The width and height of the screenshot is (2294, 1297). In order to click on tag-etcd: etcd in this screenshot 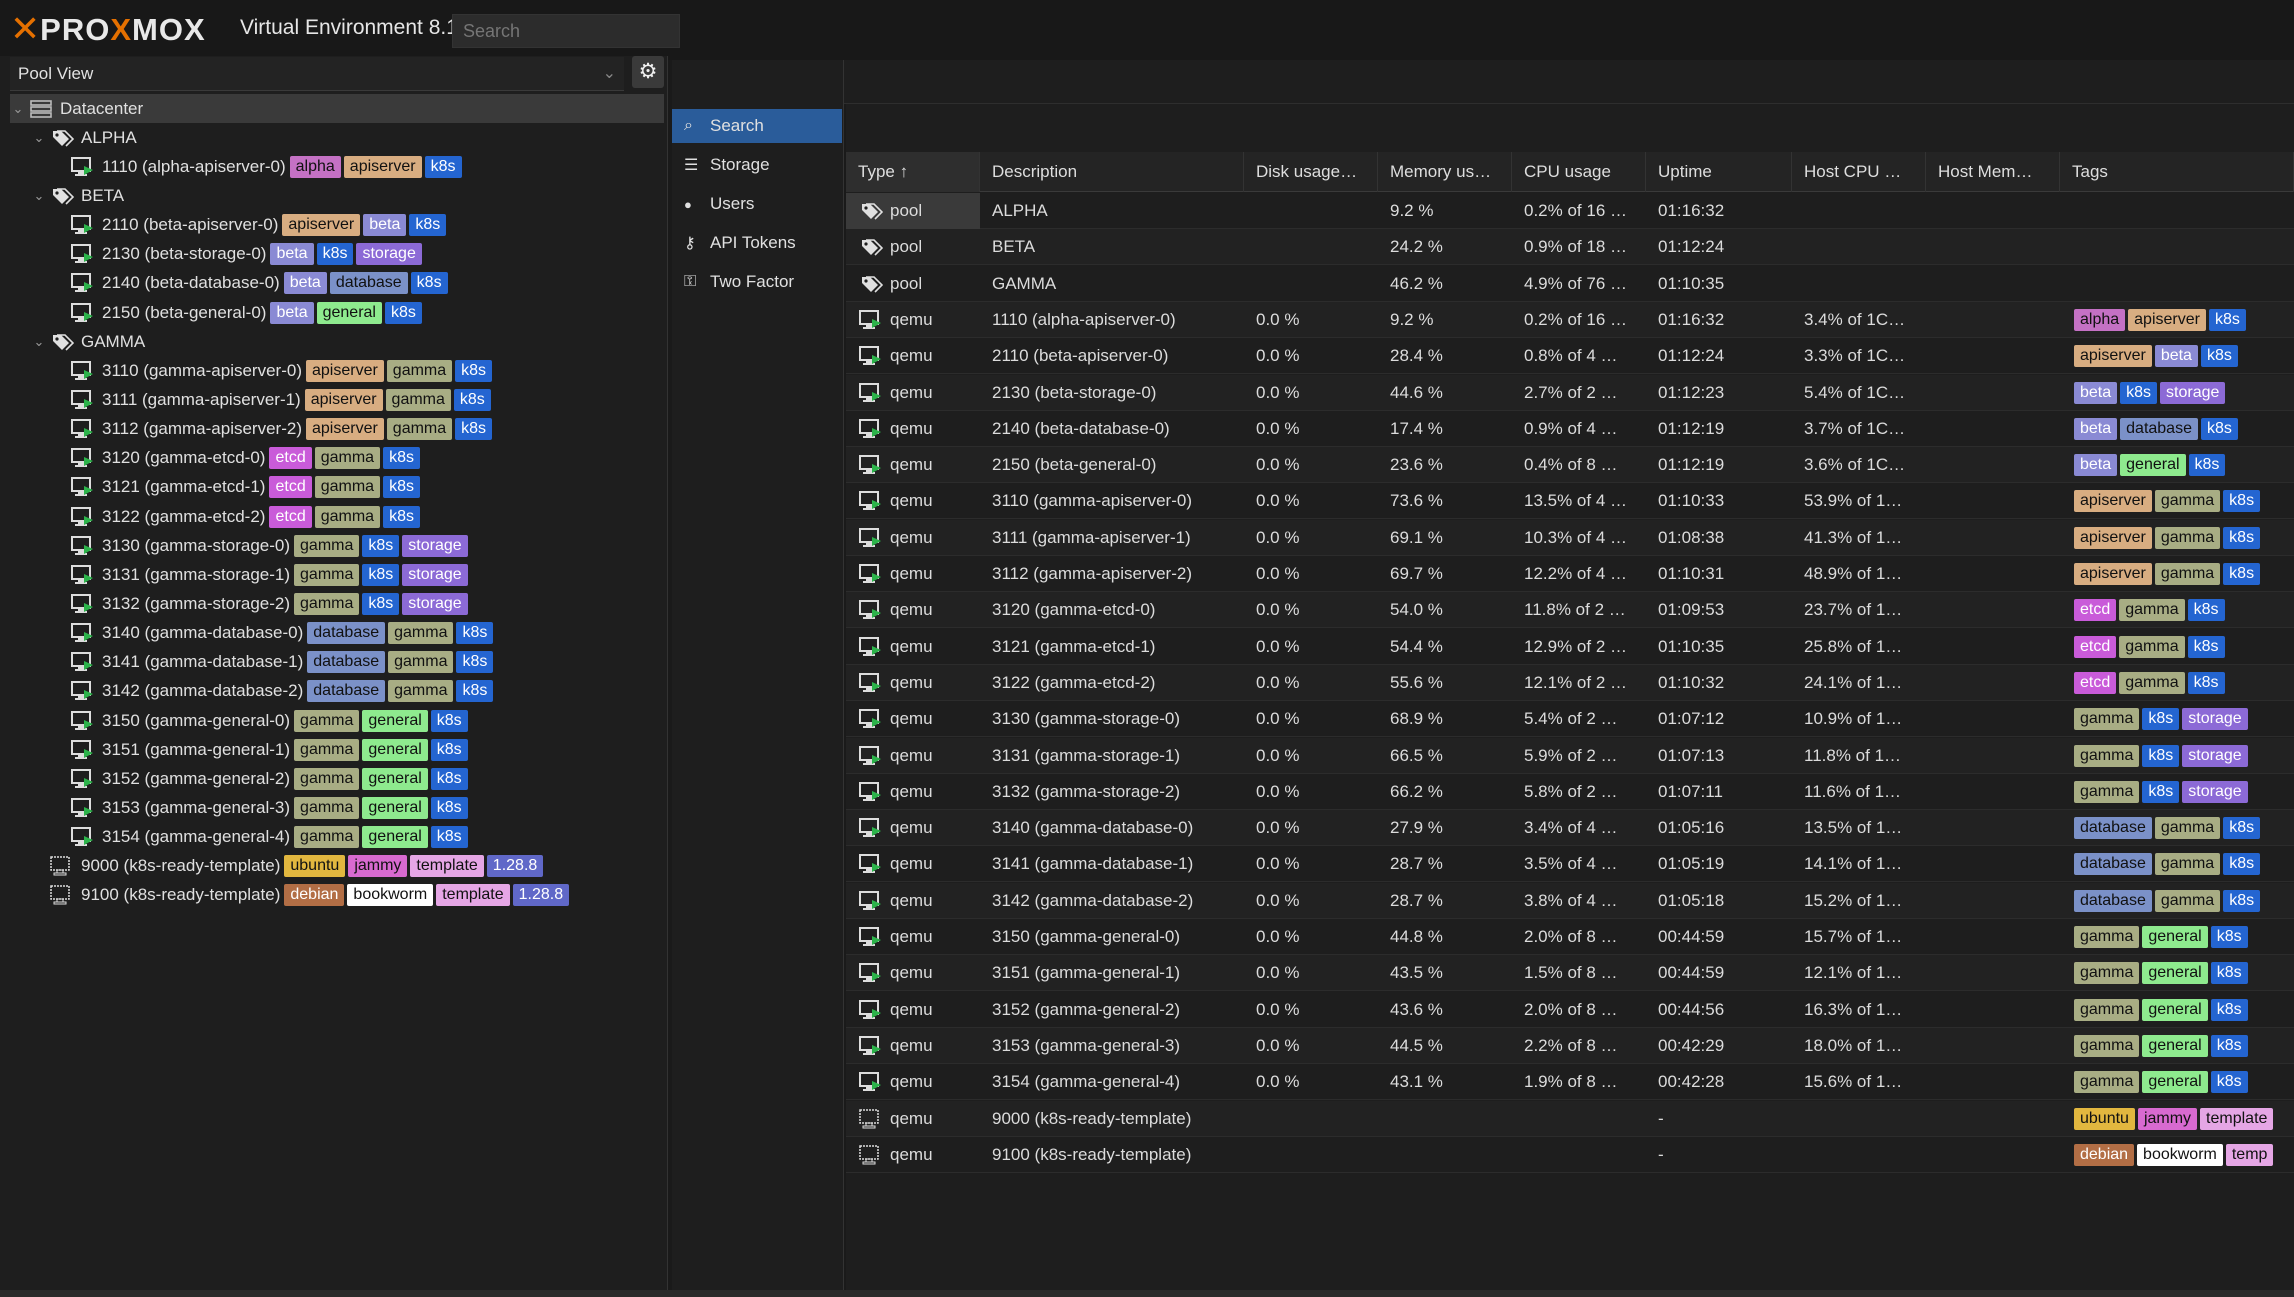, I will do `click(290, 516)`.